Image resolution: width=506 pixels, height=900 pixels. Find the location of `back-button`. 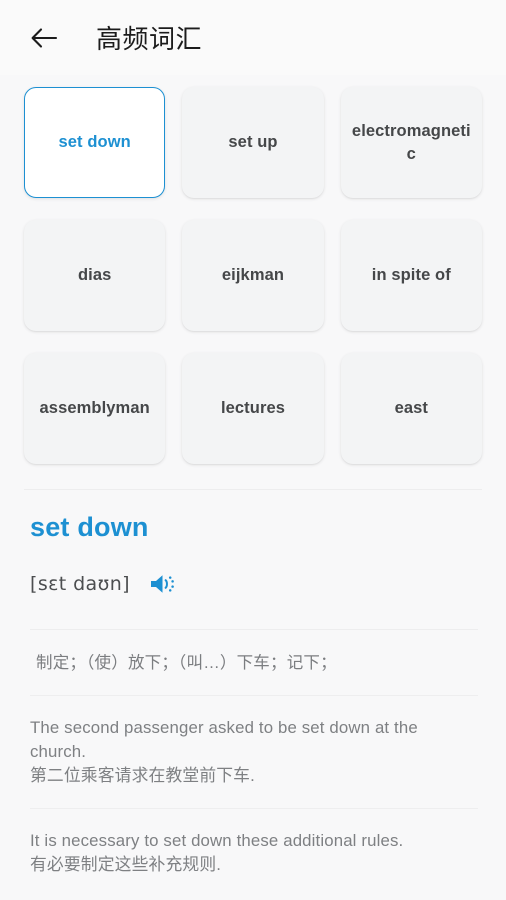

back-button is located at coordinates (44, 38).